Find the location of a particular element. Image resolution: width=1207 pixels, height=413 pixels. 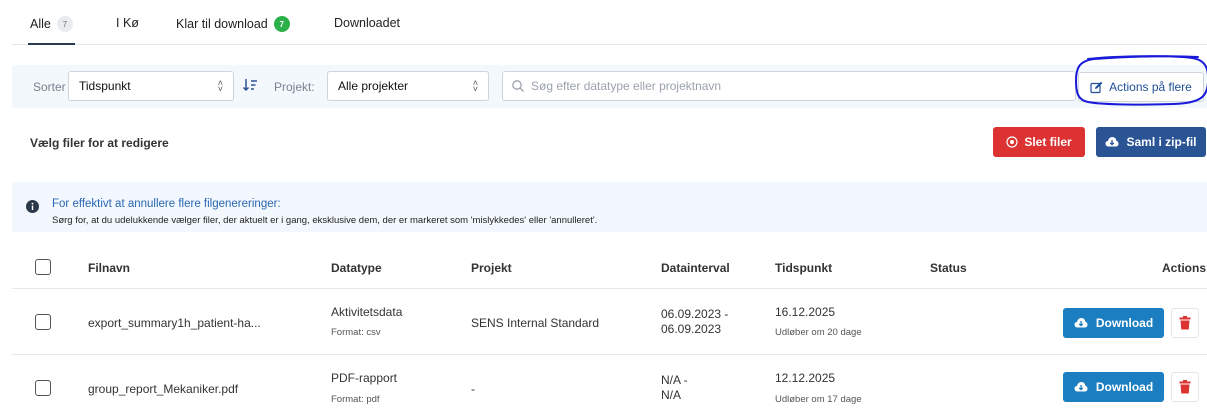

tab-klar-til-download: Klar til download 7 is located at coordinates (233, 24).